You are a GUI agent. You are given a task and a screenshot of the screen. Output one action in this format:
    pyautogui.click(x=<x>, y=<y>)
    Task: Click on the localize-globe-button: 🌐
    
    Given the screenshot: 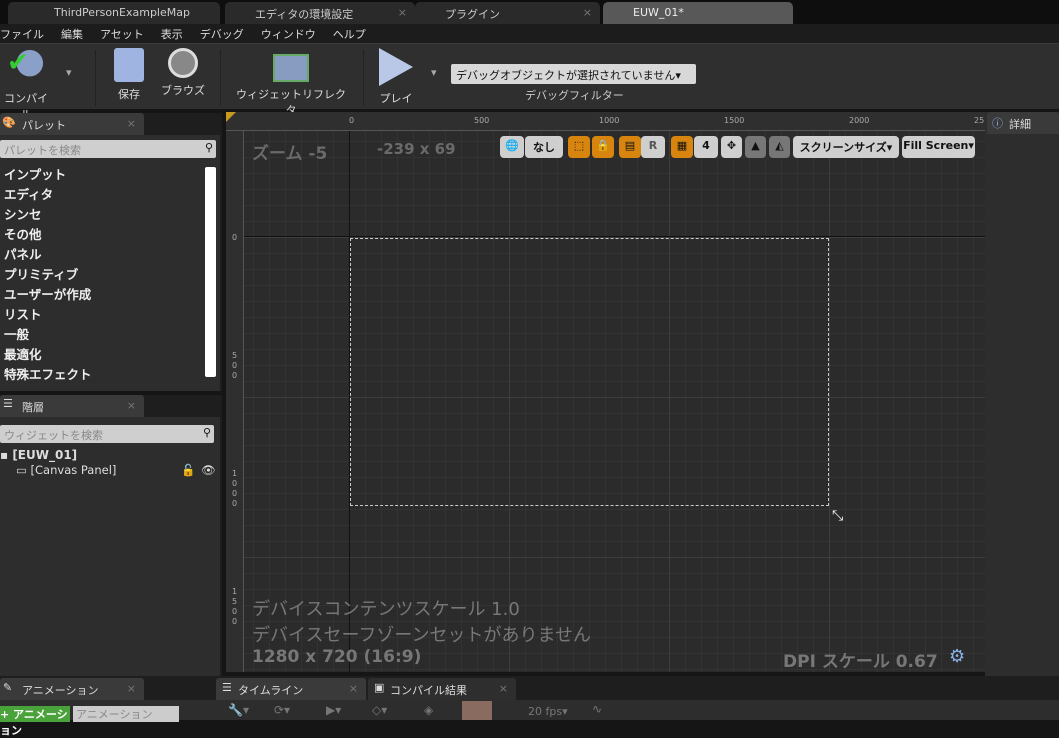 What is the action you would take?
    pyautogui.click(x=512, y=147)
    